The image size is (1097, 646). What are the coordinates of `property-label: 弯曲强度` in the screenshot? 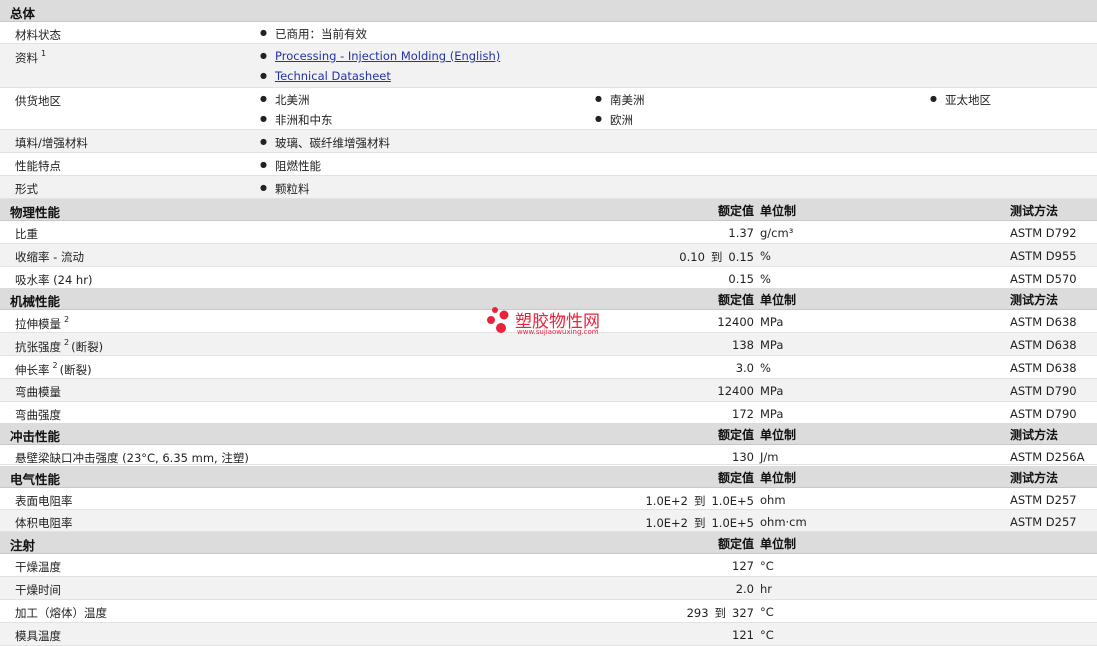 It's located at (38, 415).